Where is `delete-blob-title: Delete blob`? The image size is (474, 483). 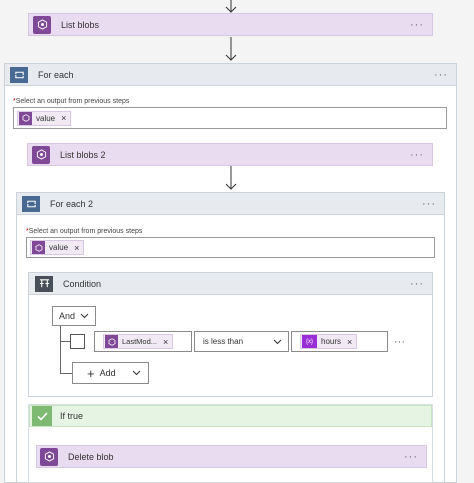
delete-blob-title: Delete blob is located at coordinates (91, 456).